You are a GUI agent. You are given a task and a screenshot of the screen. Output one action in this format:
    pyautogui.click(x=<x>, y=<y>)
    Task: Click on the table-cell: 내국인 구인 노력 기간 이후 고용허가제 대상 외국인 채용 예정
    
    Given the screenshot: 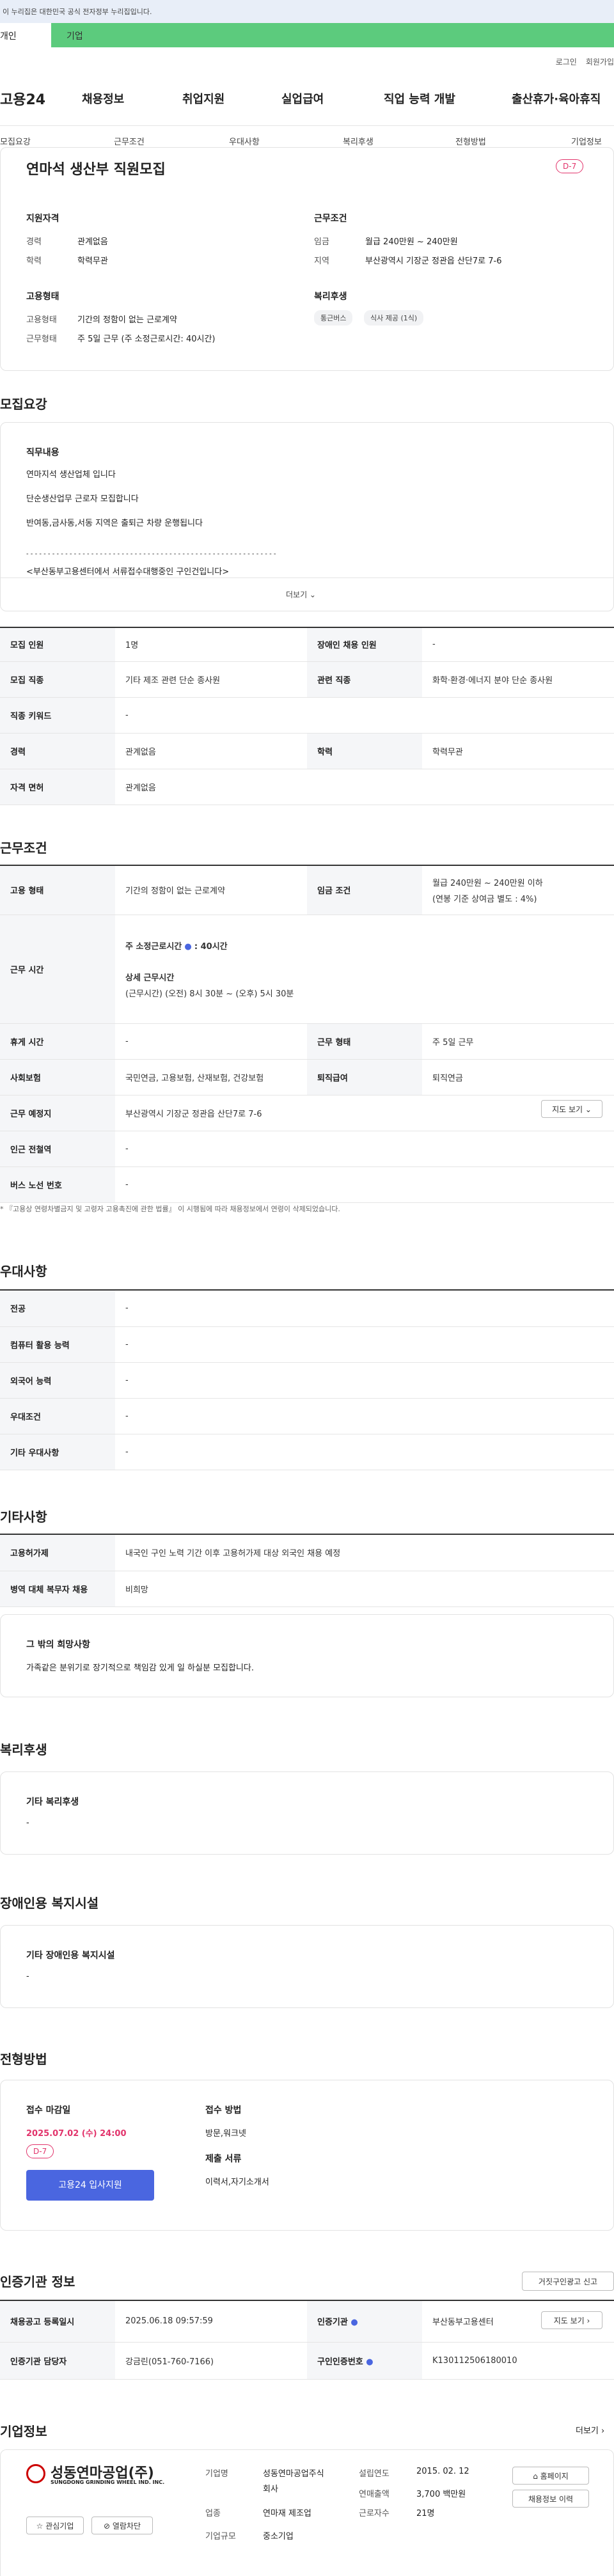 What is the action you would take?
    pyautogui.click(x=364, y=1553)
    